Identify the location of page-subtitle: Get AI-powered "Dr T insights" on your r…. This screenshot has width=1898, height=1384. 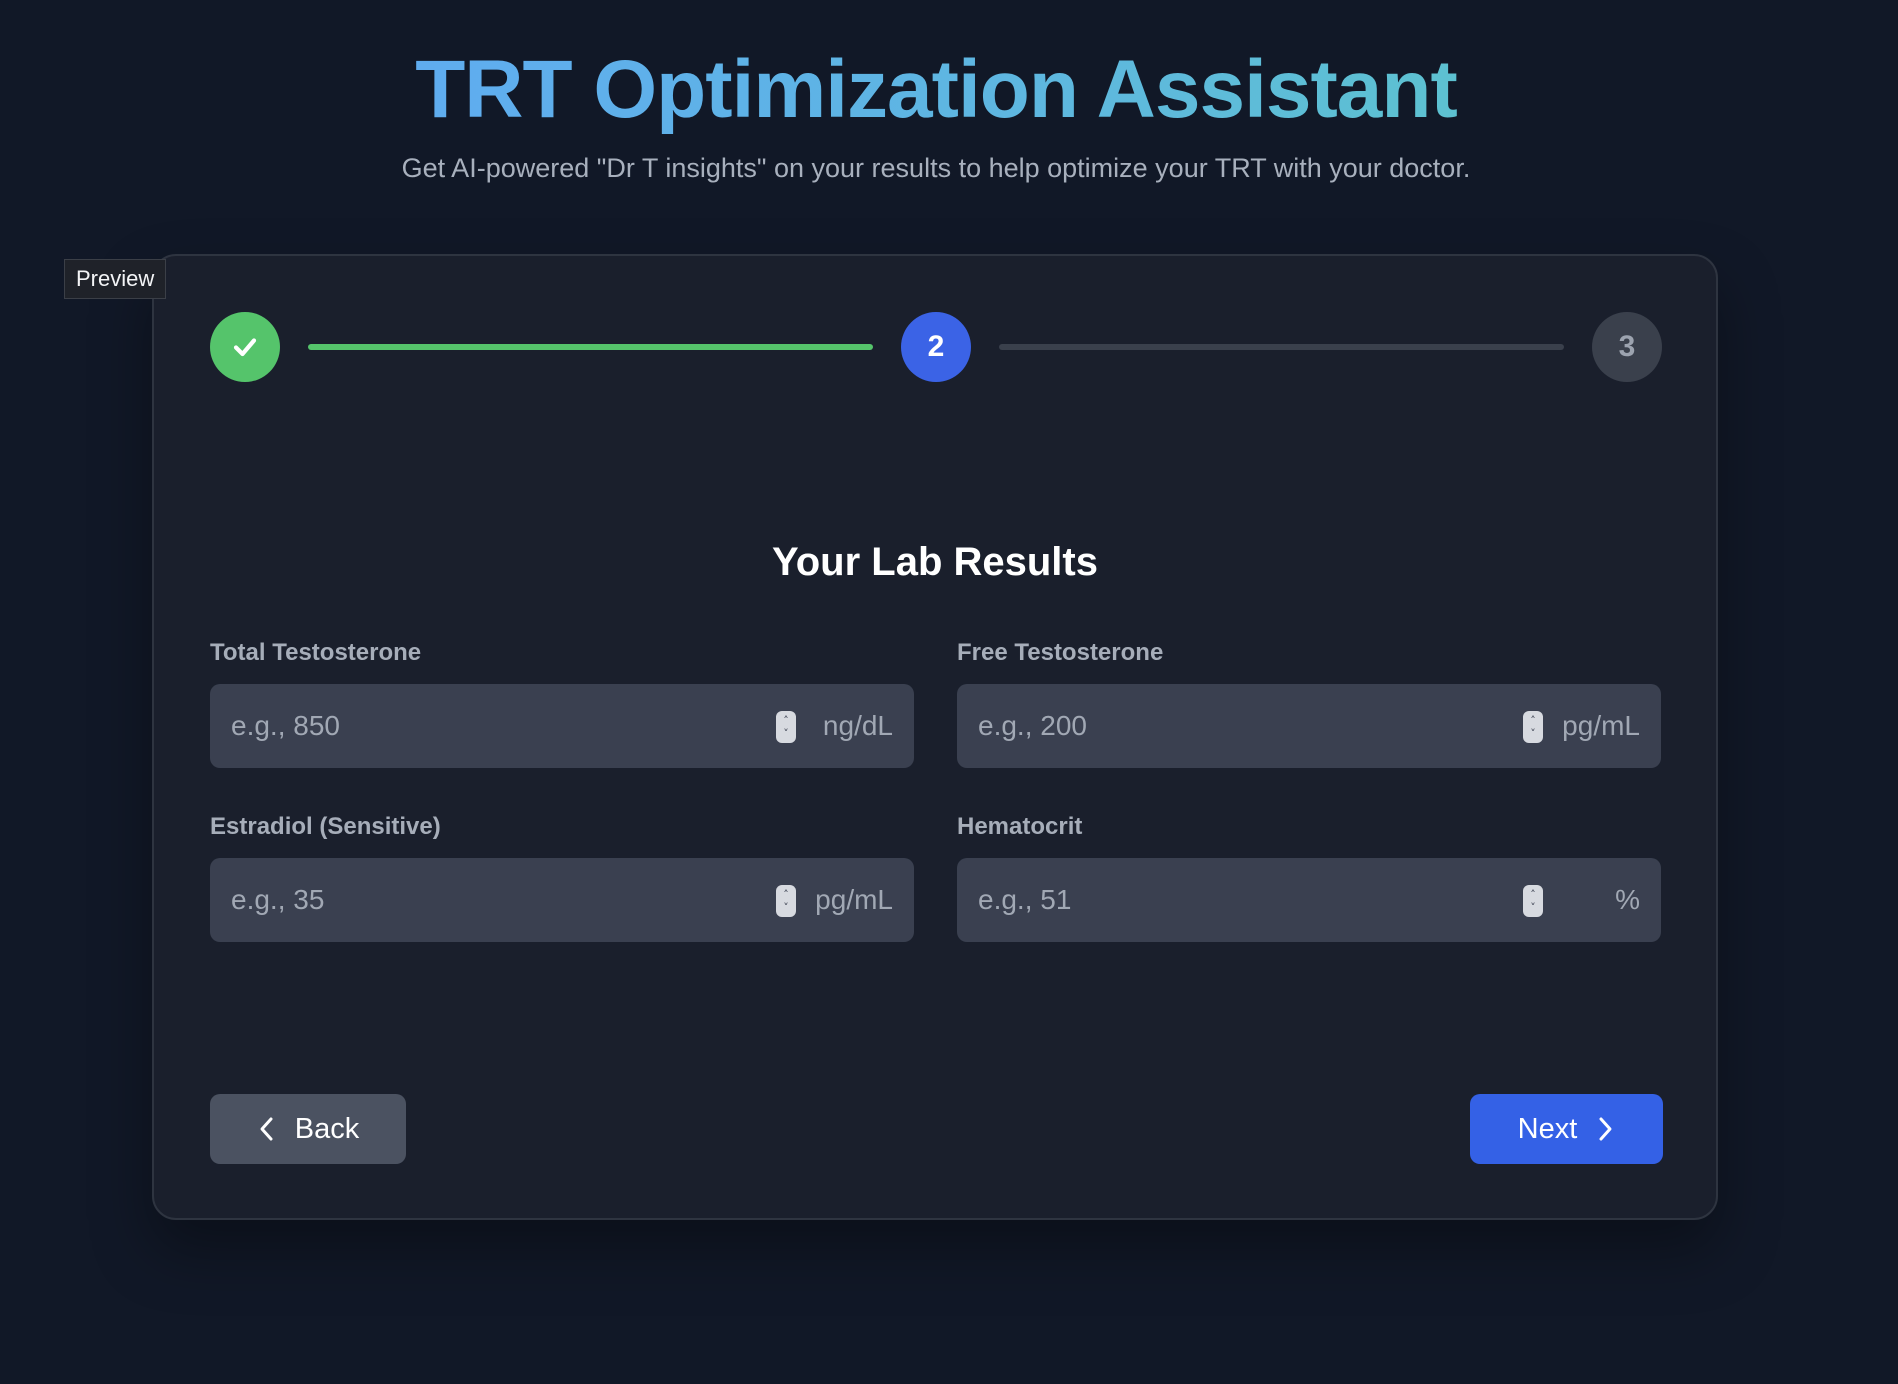
(936, 168).